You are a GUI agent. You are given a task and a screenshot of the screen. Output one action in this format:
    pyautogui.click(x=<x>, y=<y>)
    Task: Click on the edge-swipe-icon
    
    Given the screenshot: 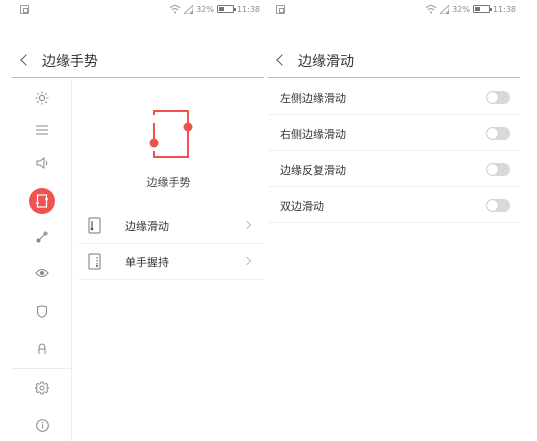 What is the action you would take?
    pyautogui.click(x=94, y=225)
    